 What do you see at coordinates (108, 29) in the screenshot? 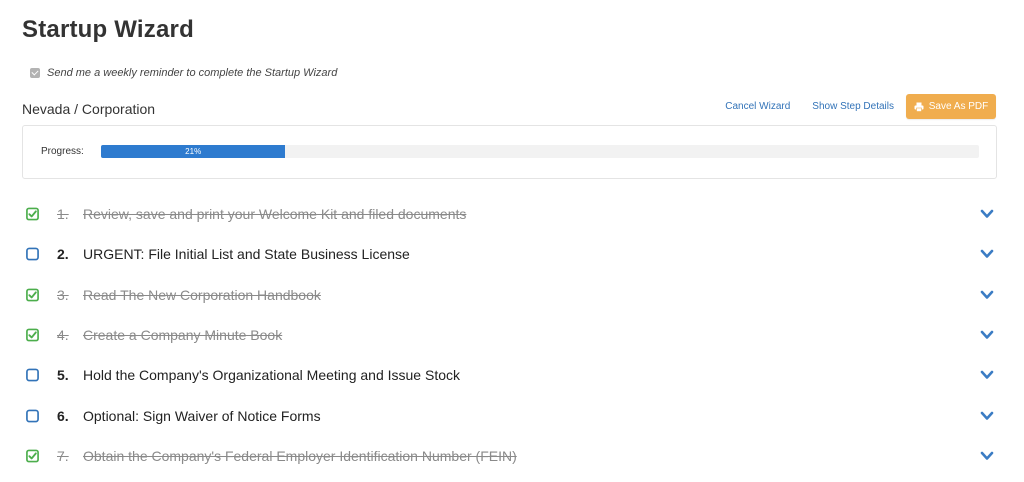
I see `page-title: Startup Wizard` at bounding box center [108, 29].